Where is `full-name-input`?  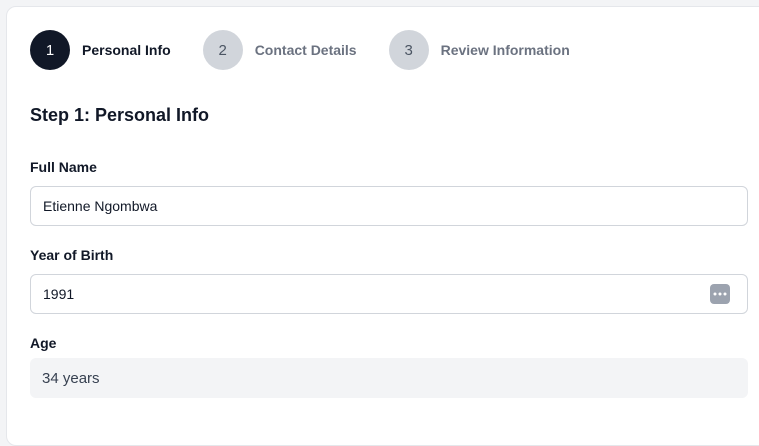 full-name-input is located at coordinates (389, 206).